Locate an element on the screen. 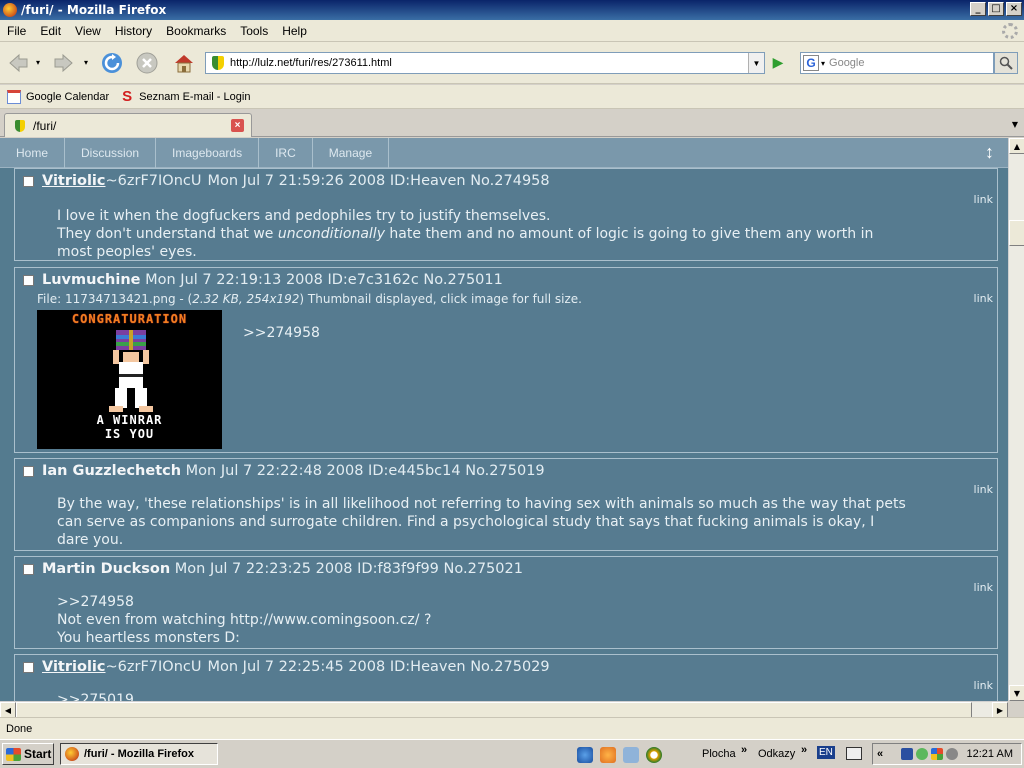  url-history-dropdown-icon: ▼ is located at coordinates (756, 63).